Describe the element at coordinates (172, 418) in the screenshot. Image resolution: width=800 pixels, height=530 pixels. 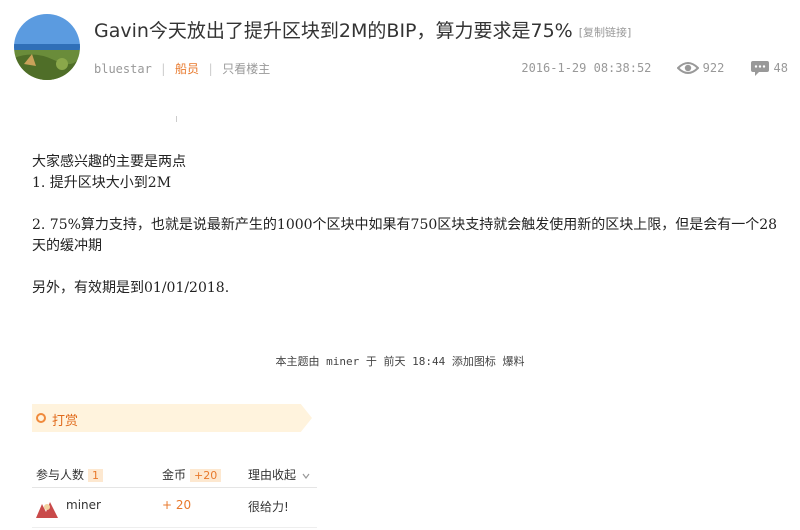
I see `reward-section-header: 打赏` at that location.